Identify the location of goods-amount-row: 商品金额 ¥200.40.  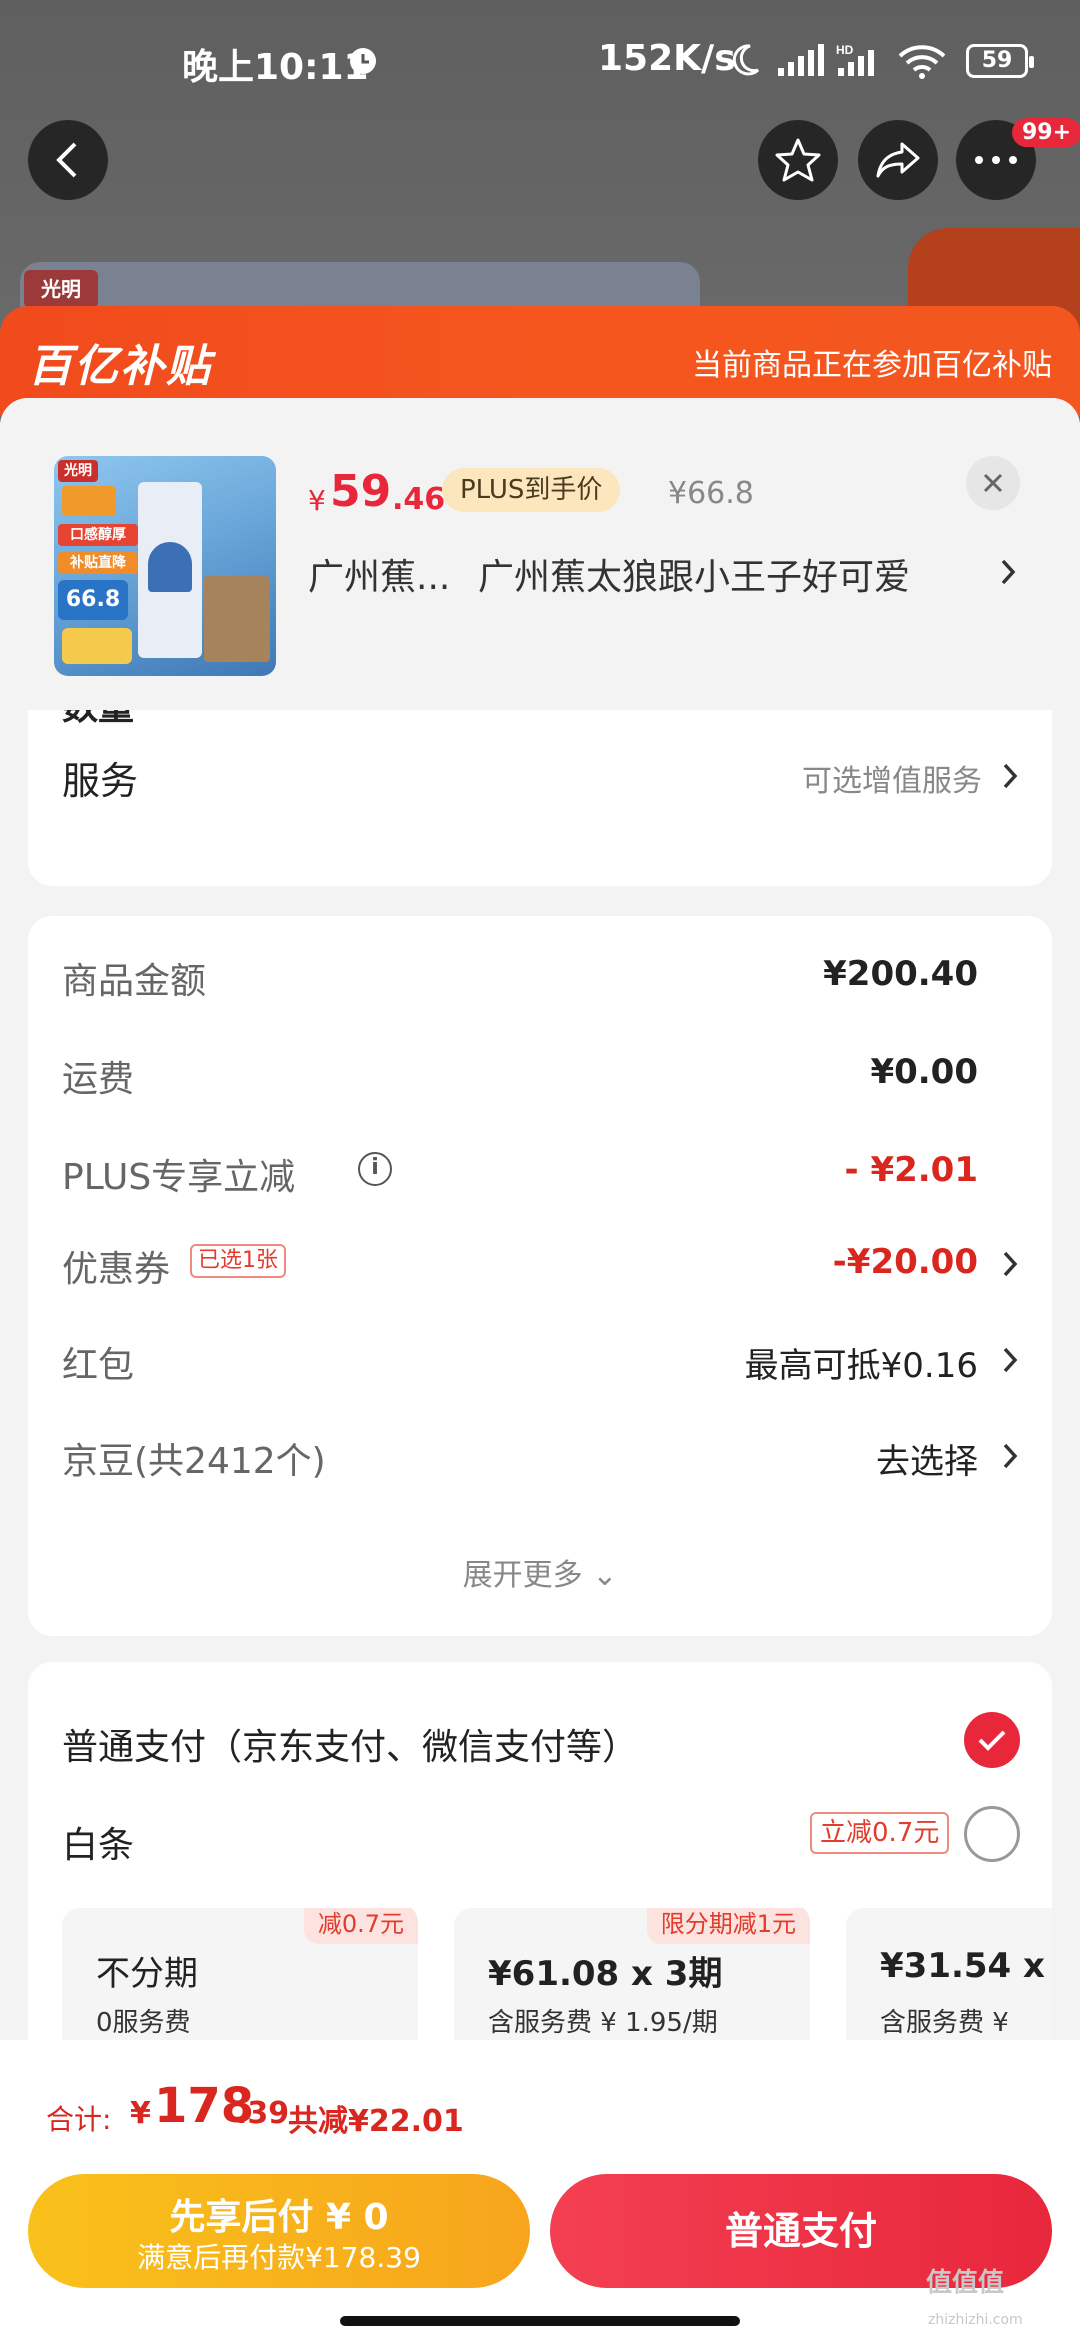
(540, 982).